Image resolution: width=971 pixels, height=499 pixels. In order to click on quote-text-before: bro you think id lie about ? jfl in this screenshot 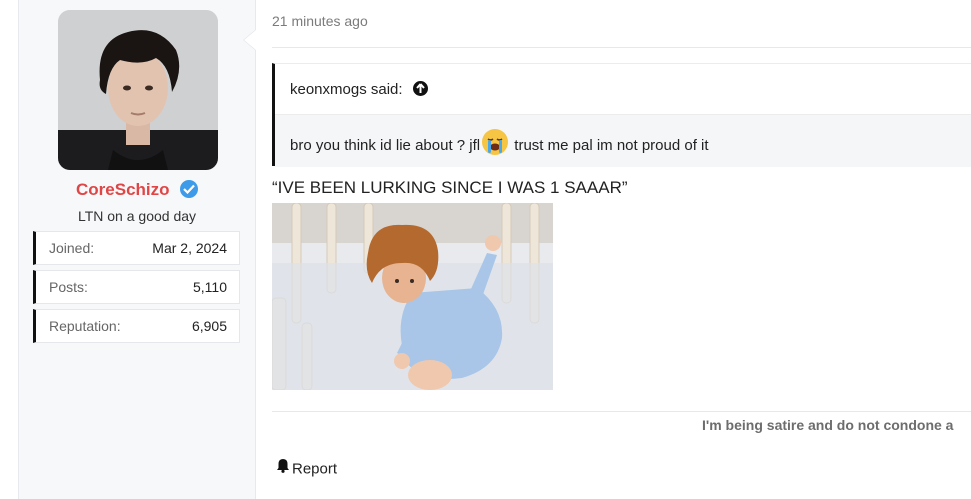, I will do `click(385, 145)`.